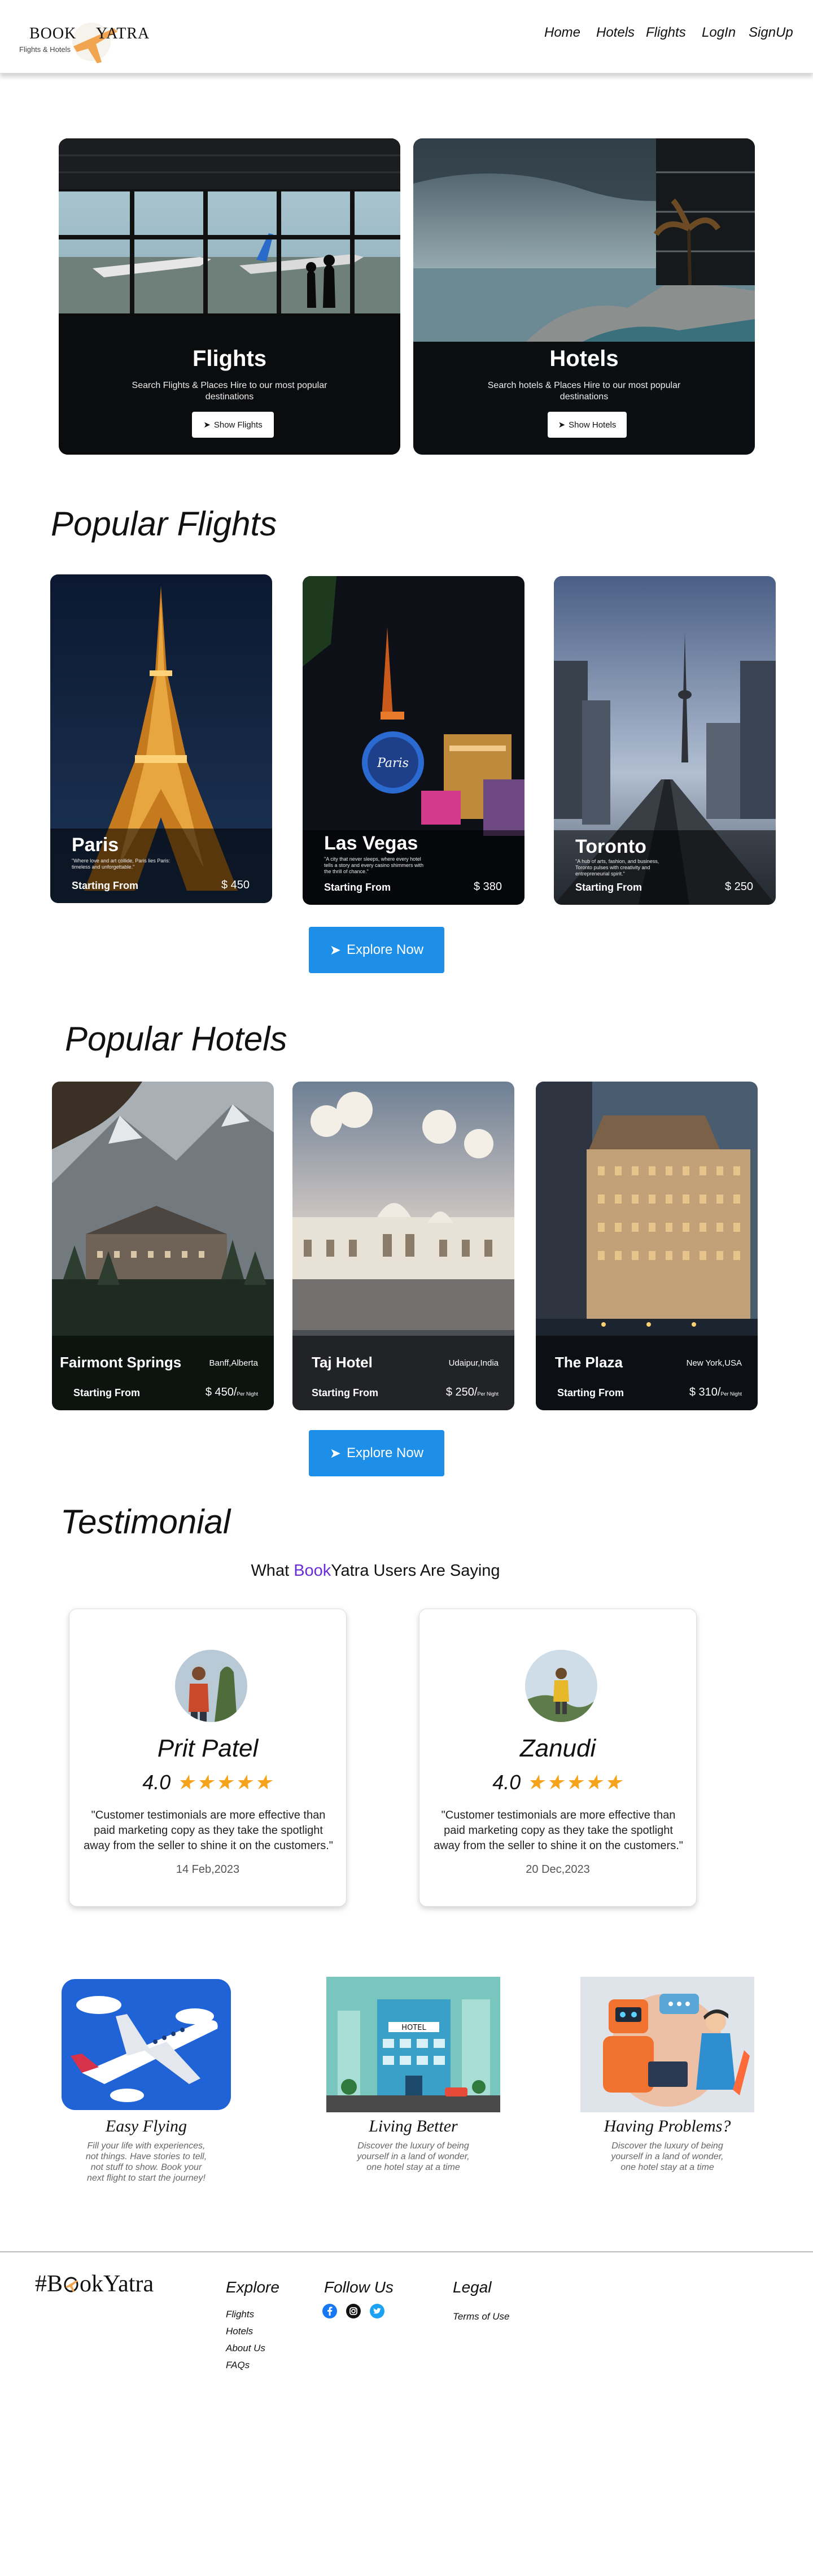 The image size is (813, 2576). Describe the element at coordinates (393, 763) in the screenshot. I see `svg-text: Paris` at that location.